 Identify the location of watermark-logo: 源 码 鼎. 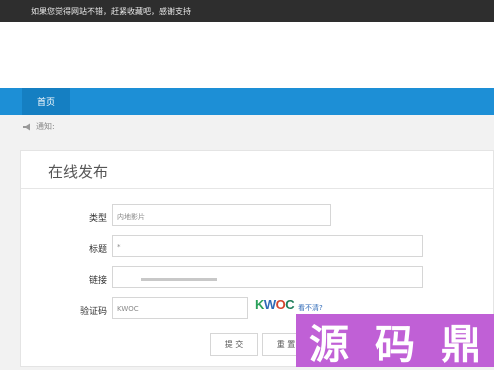
(395, 341).